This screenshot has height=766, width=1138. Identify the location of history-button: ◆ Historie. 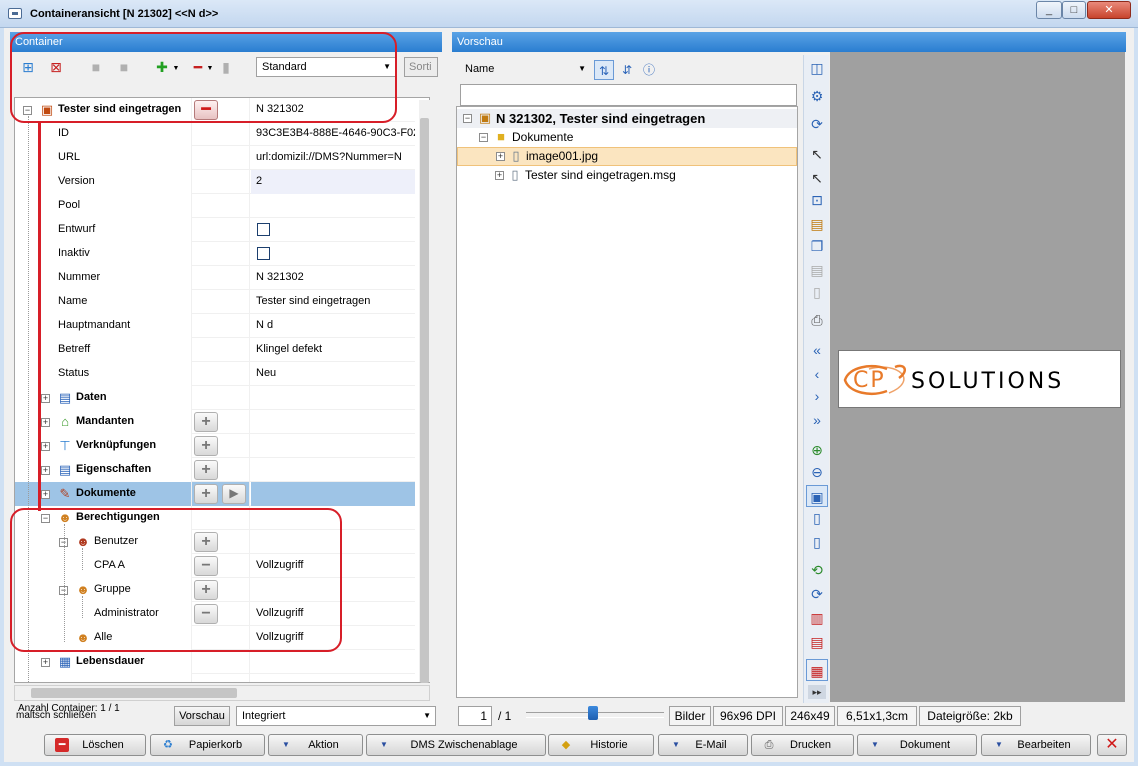
(601, 745).